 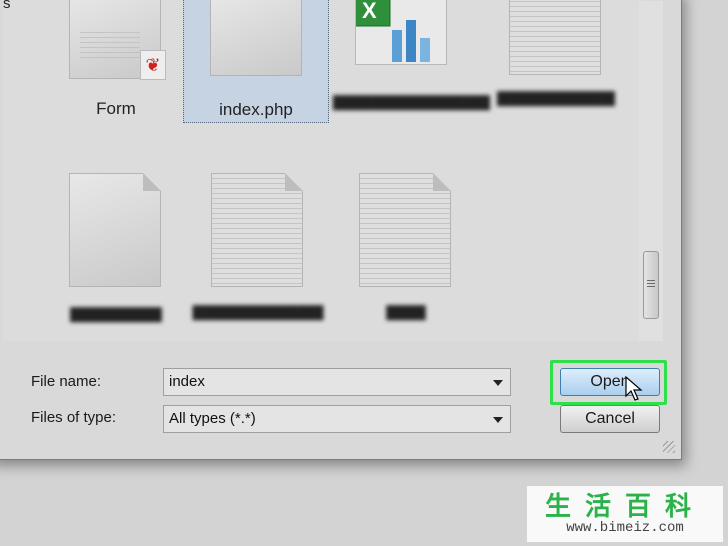 I want to click on file-caption-blurred: ▆▆▆▆▆▆▆▆▆▆, so click(x=258, y=310).